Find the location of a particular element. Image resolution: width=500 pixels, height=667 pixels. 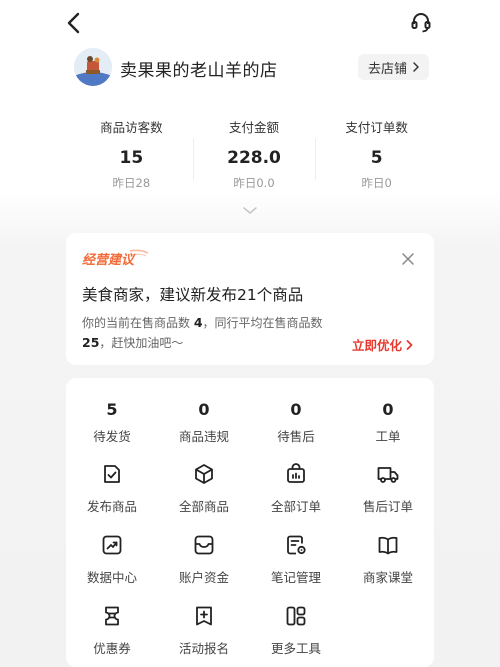

stat-value: 5 is located at coordinates (376, 158).